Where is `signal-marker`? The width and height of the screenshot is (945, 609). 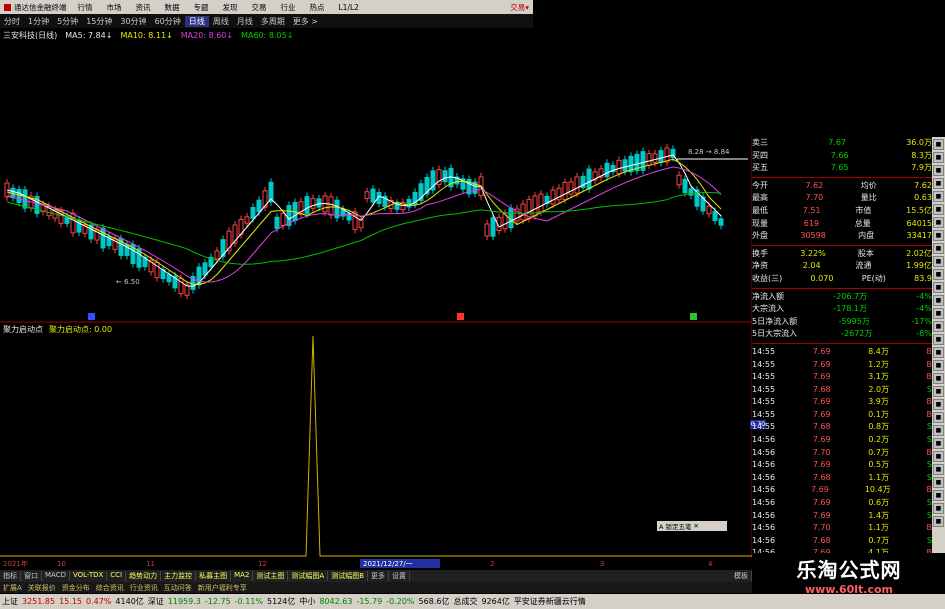 signal-marker is located at coordinates (693, 316).